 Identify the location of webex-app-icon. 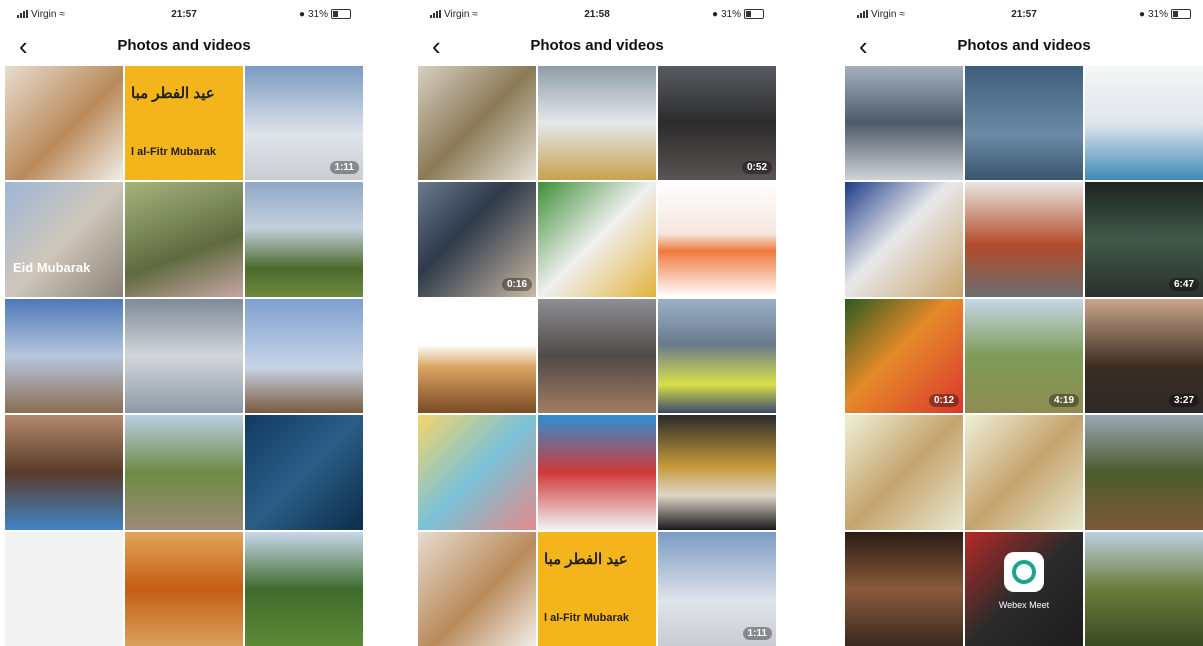
(1024, 571).